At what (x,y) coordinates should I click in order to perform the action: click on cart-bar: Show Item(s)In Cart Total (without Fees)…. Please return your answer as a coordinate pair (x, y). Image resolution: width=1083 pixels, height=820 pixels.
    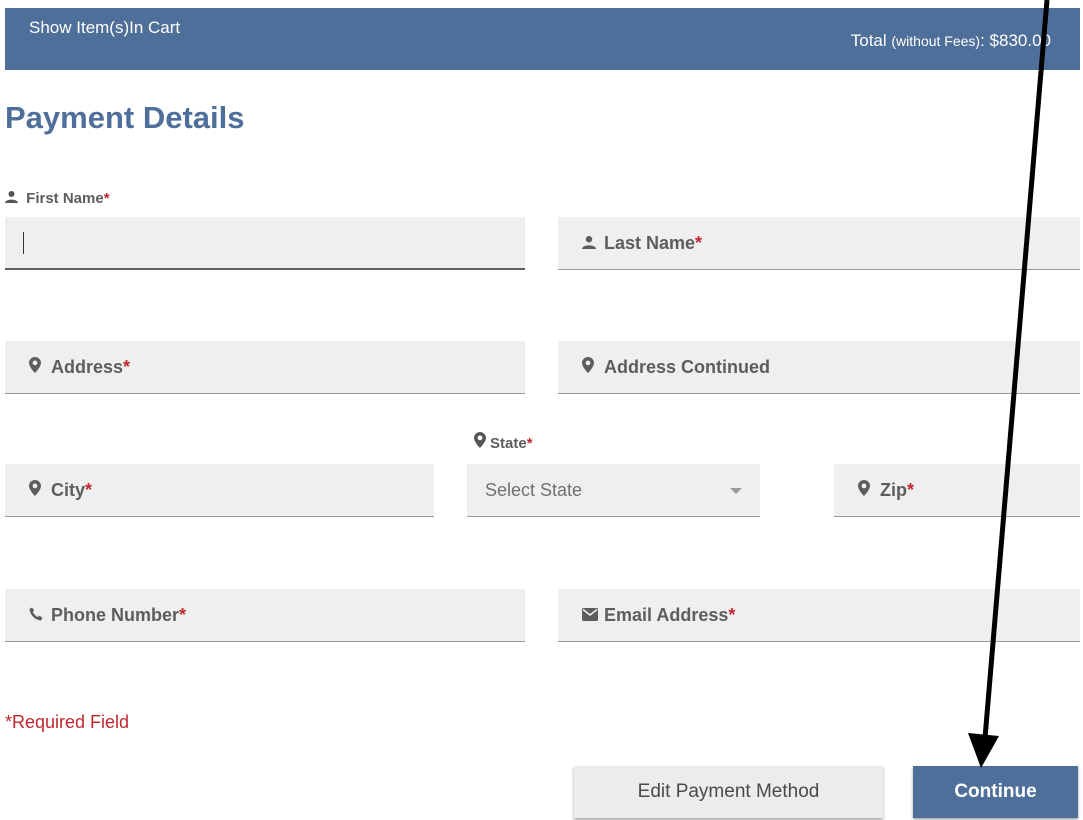
    Looking at the image, I should click on (542, 39).